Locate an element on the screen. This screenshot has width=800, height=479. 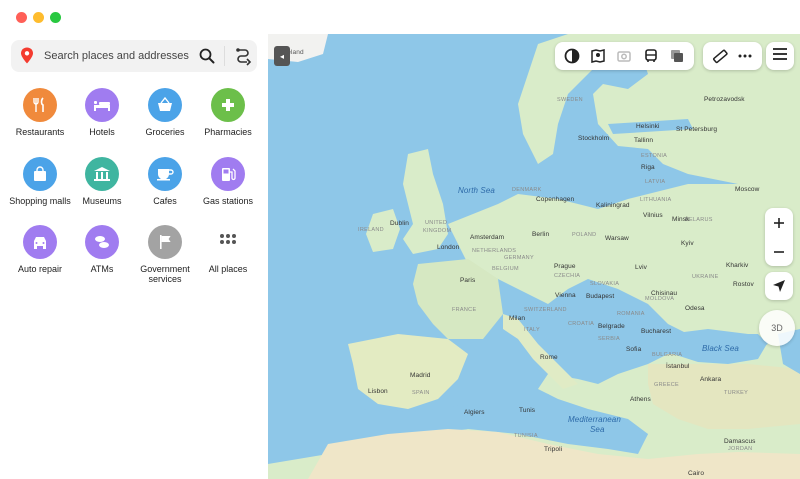
map-label-estonia: ESTONIA is located at coordinates (654, 156).